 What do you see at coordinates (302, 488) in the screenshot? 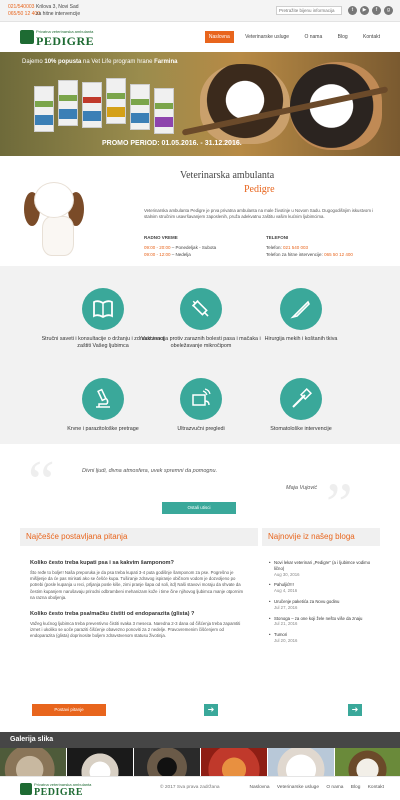
I see `testimonial-author: Maja Vujović` at bounding box center [302, 488].